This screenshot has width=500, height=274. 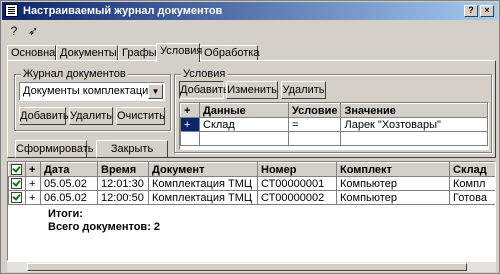 What do you see at coordinates (247, 267) in the screenshot?
I see `scroll-thumb` at bounding box center [247, 267].